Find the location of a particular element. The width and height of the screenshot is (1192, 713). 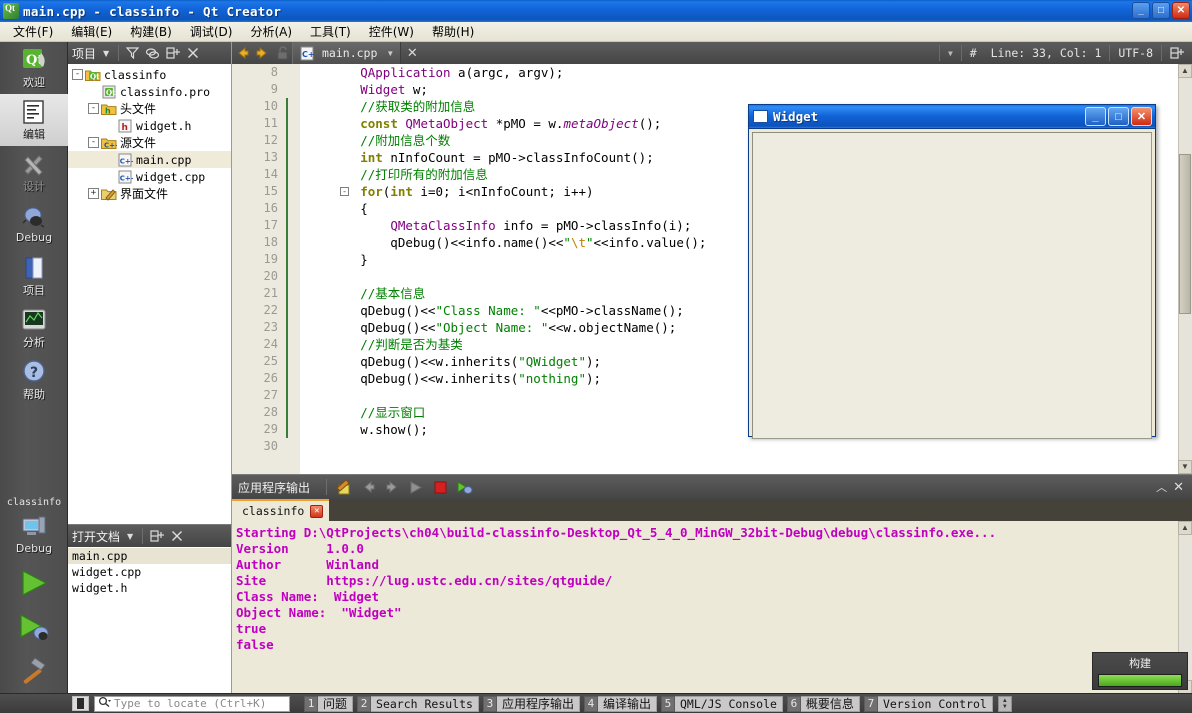

output-pane-button-4: 4 编译输出 is located at coordinates (620, 703).